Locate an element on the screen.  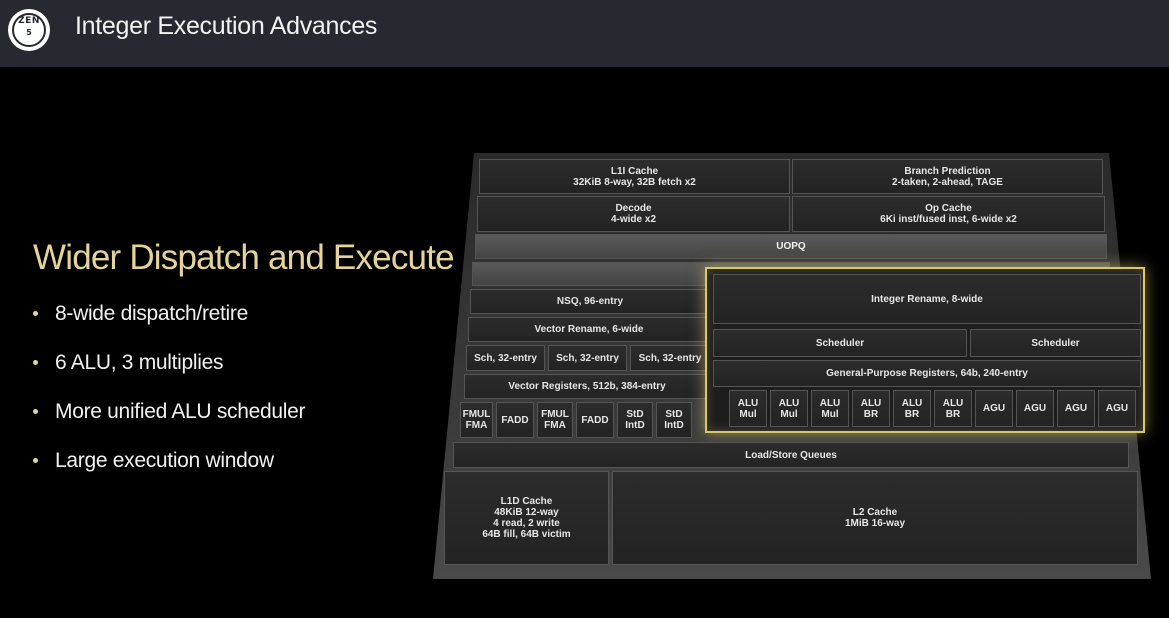
bullet-item: Large execution window is located at coordinates (169, 469).